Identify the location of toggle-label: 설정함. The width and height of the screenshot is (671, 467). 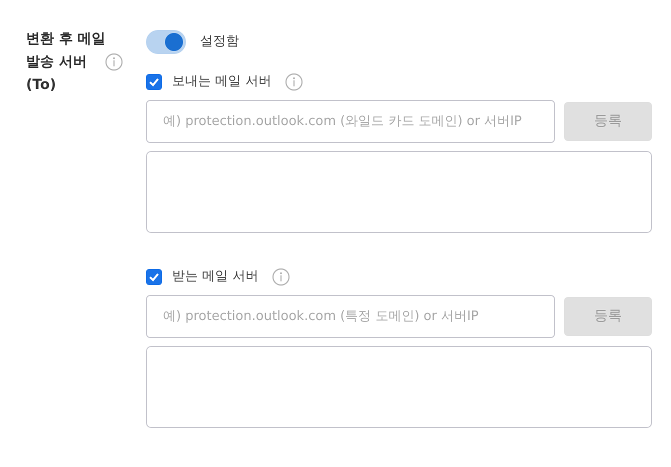
(219, 42).